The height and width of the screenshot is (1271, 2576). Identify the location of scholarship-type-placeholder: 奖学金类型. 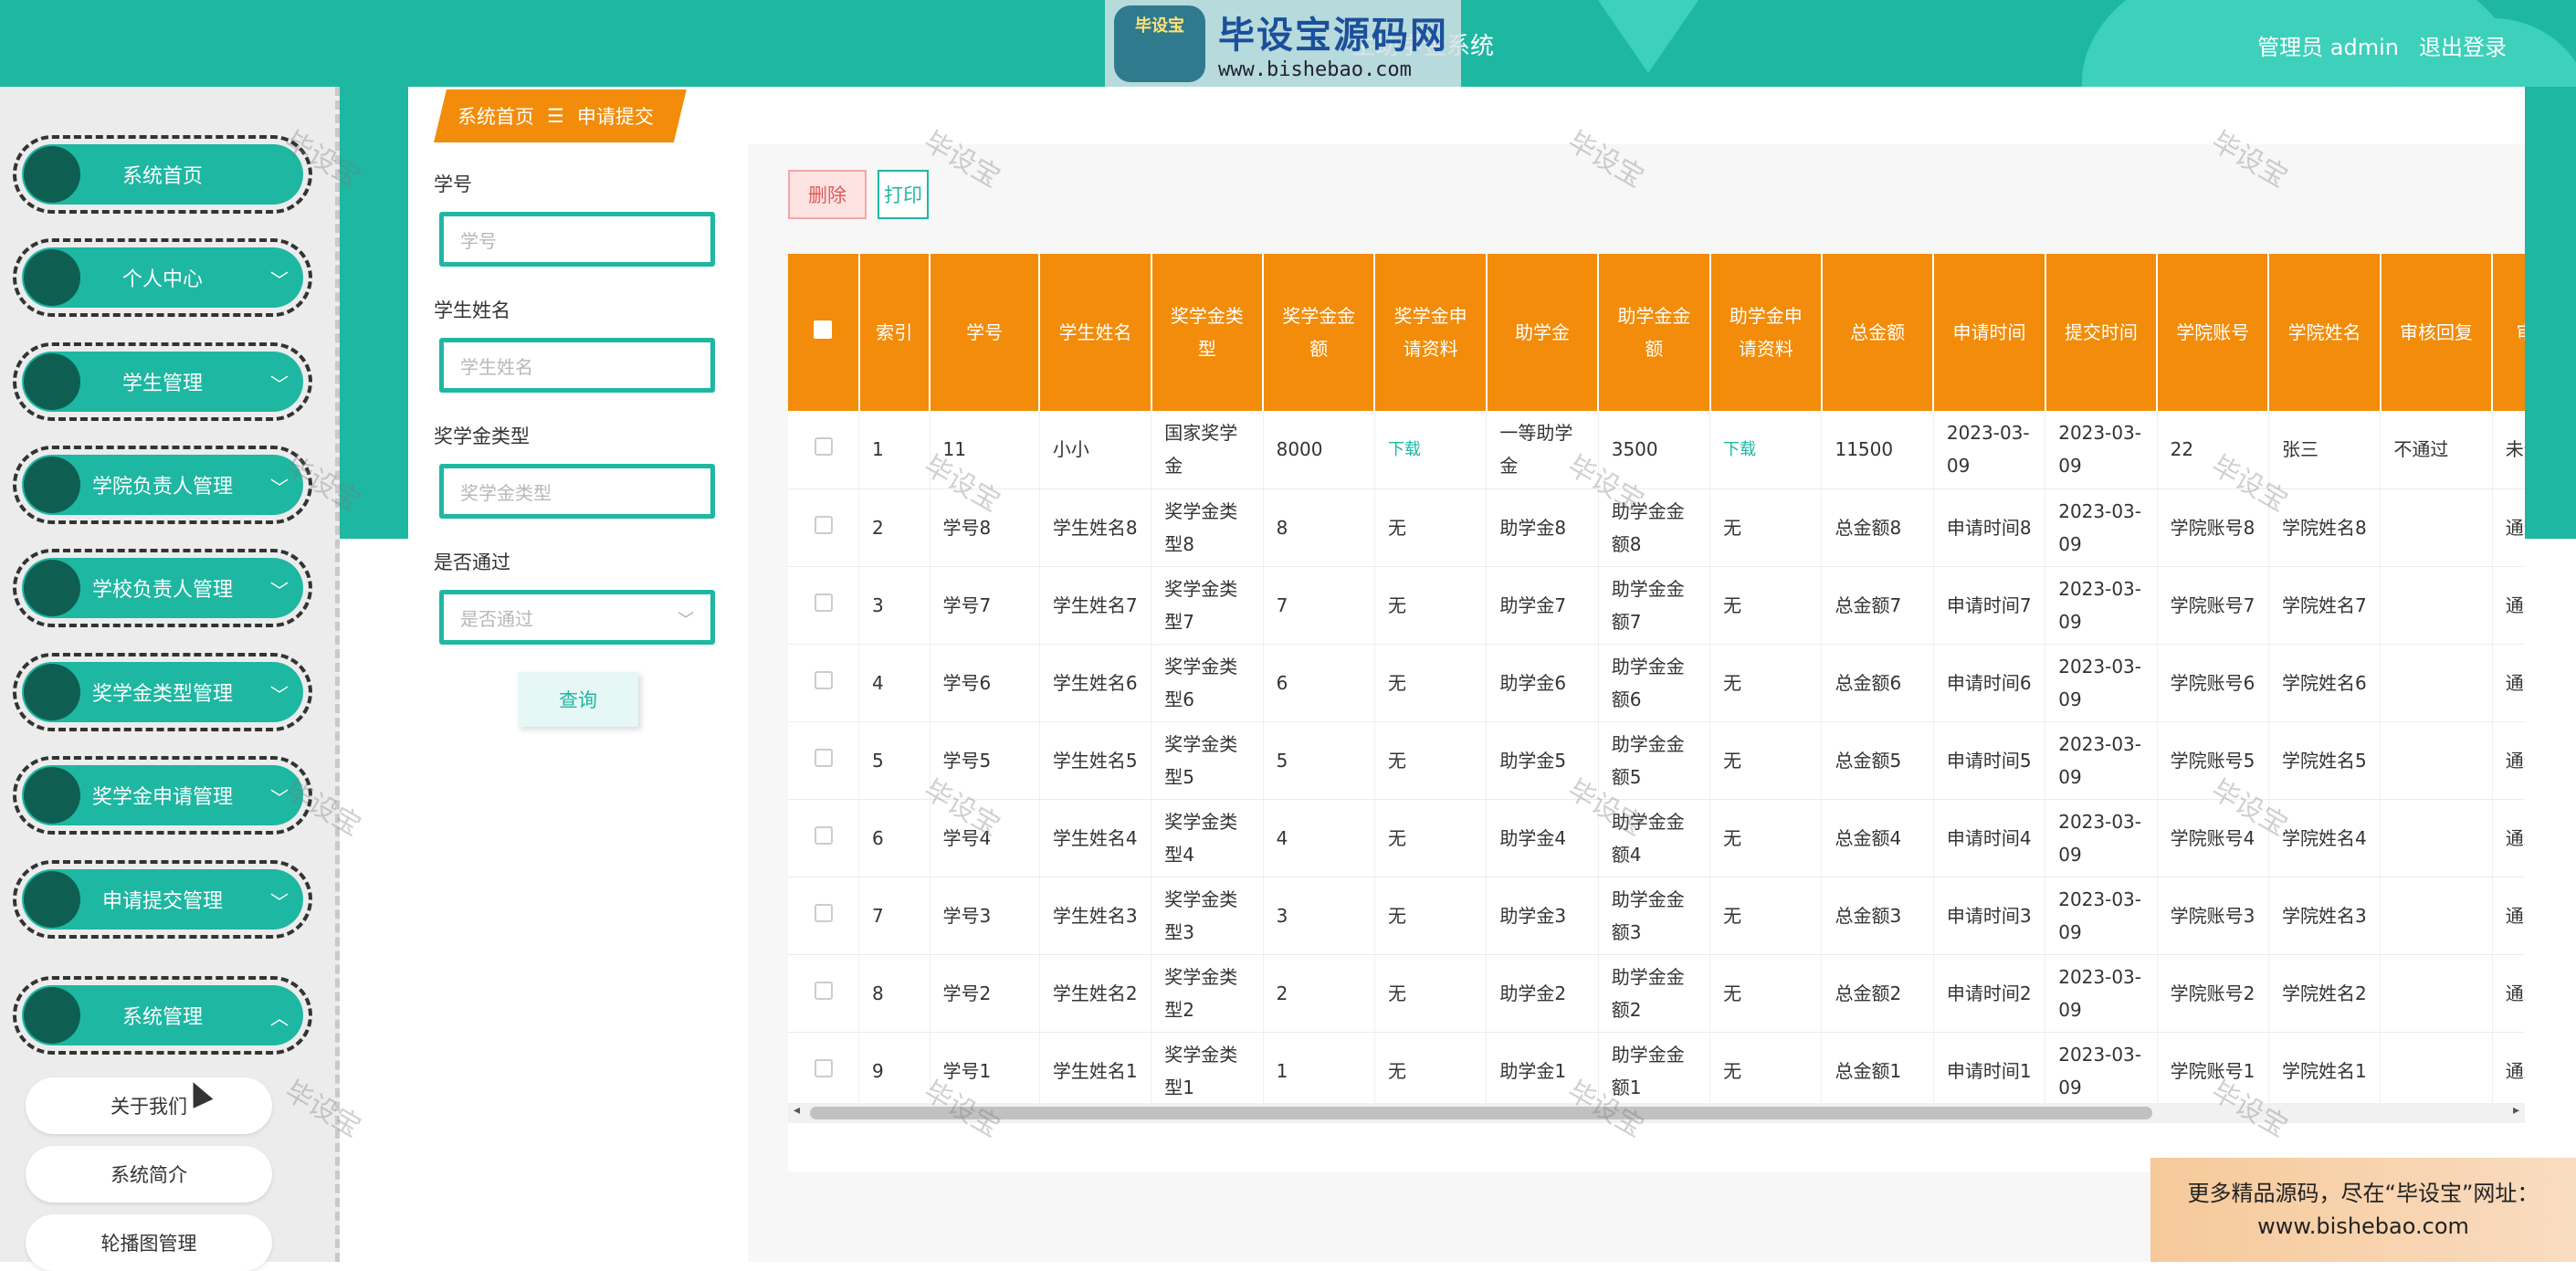
(506, 492).